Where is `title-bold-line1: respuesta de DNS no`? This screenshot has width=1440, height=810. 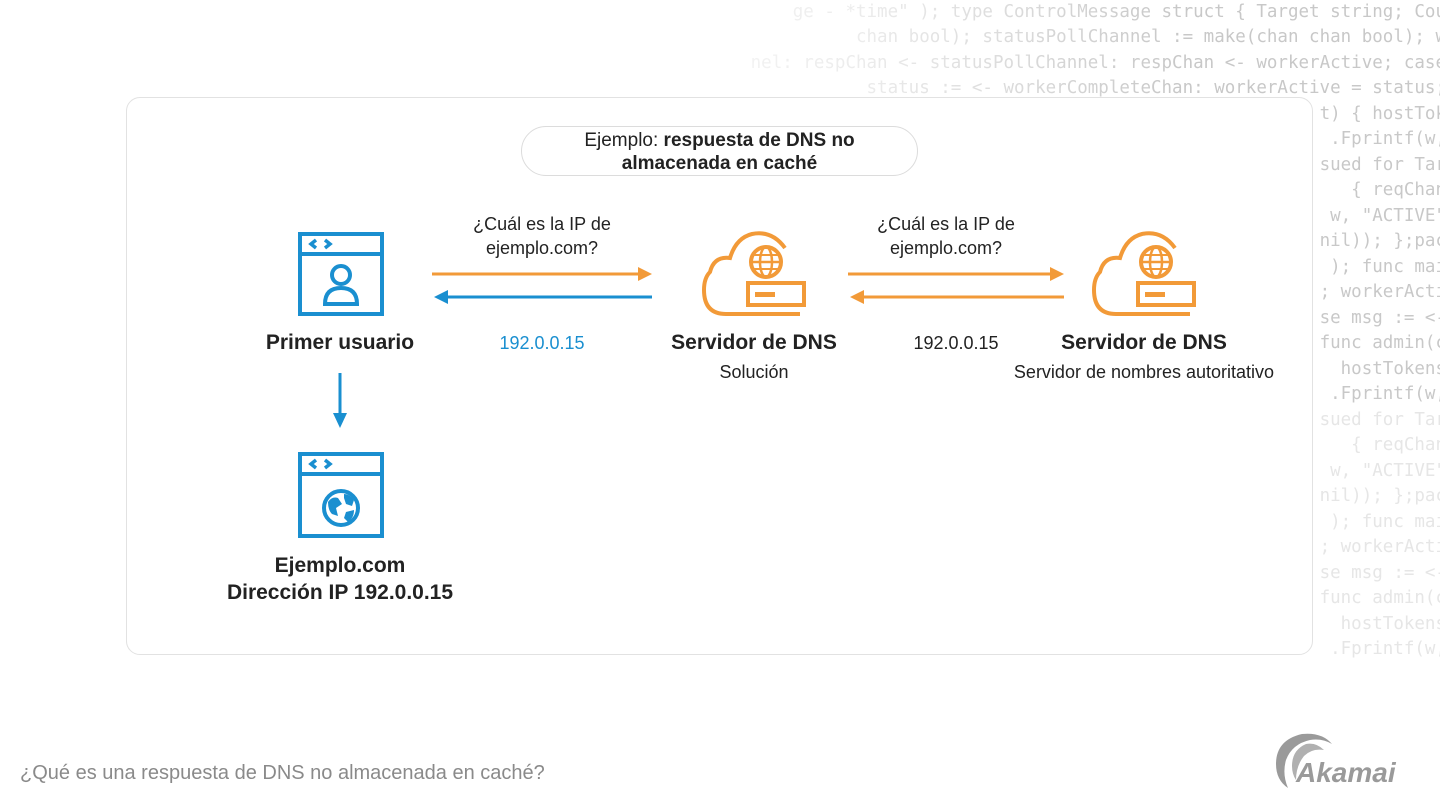 title-bold-line1: respuesta de DNS no is located at coordinates (759, 140).